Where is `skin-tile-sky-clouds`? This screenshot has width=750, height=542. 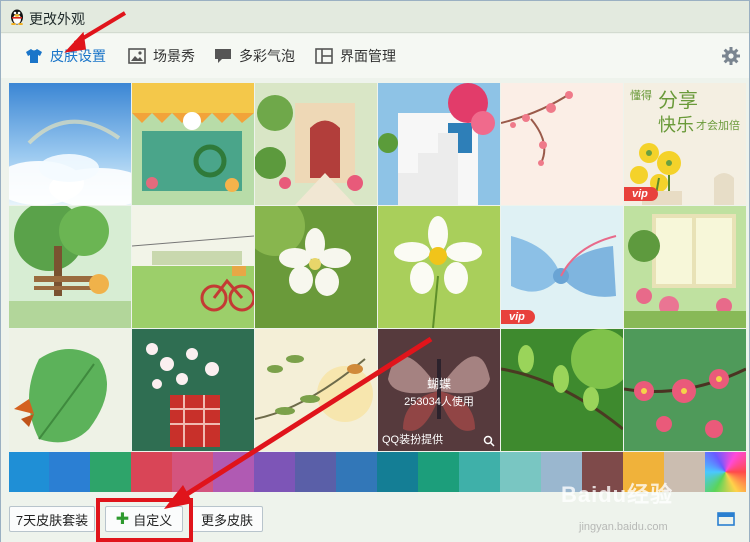 skin-tile-sky-clouds is located at coordinates (70, 144).